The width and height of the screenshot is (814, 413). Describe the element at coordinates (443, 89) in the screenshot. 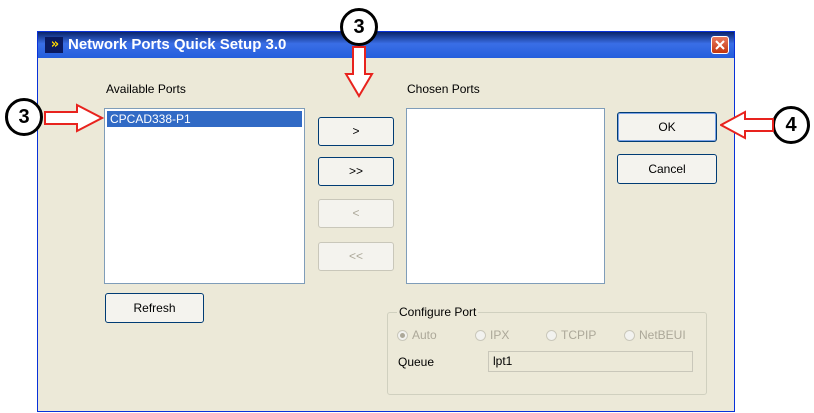

I see `chosen-ports-label: Chosen Ports` at that location.